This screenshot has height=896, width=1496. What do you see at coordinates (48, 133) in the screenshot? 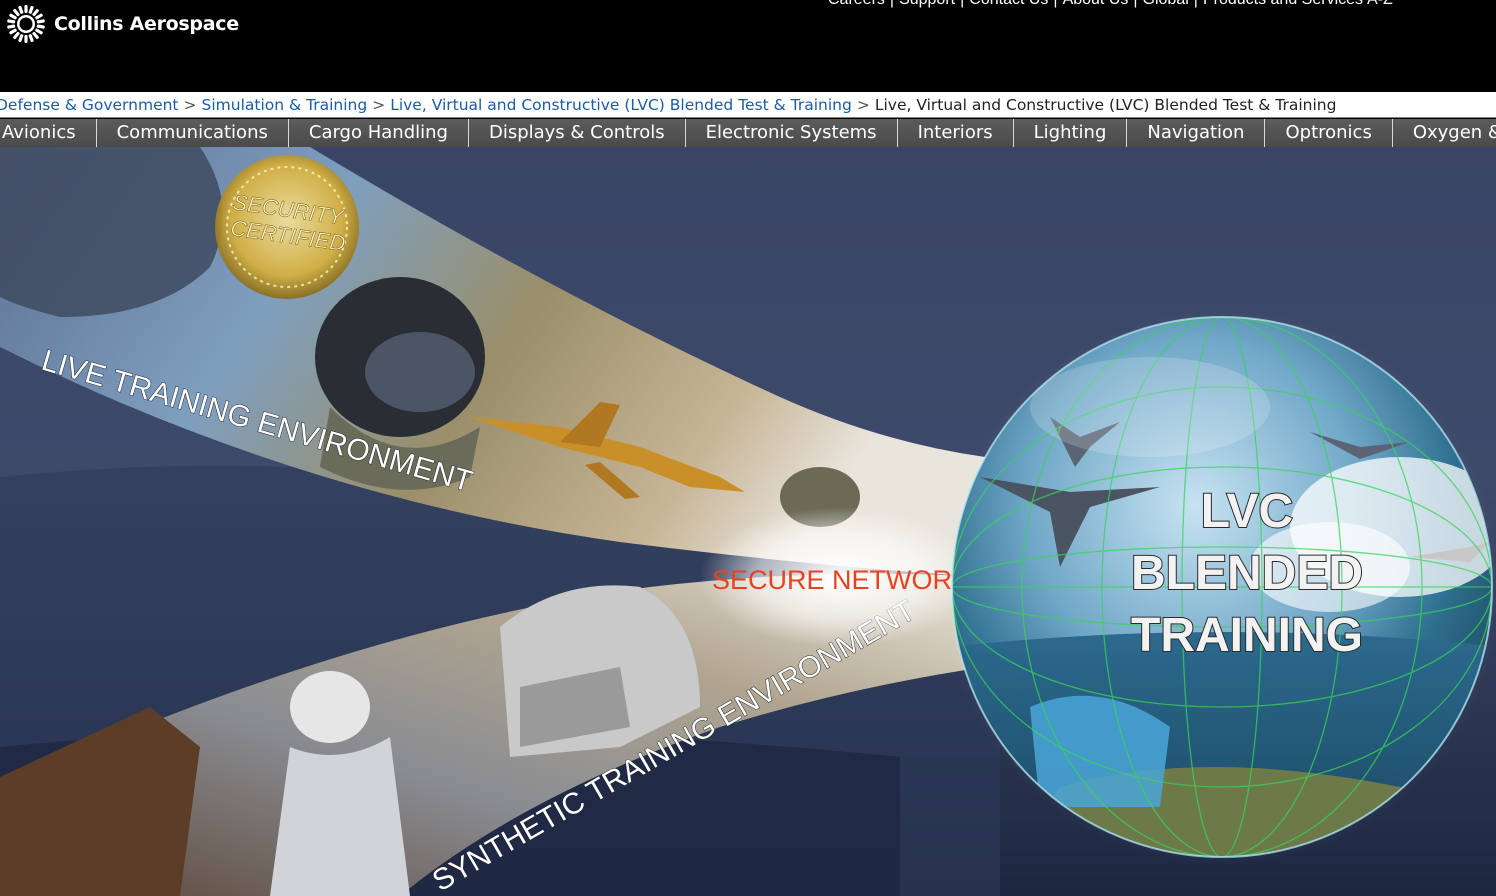
I see `nav-item-avionics: Avionics` at bounding box center [48, 133].